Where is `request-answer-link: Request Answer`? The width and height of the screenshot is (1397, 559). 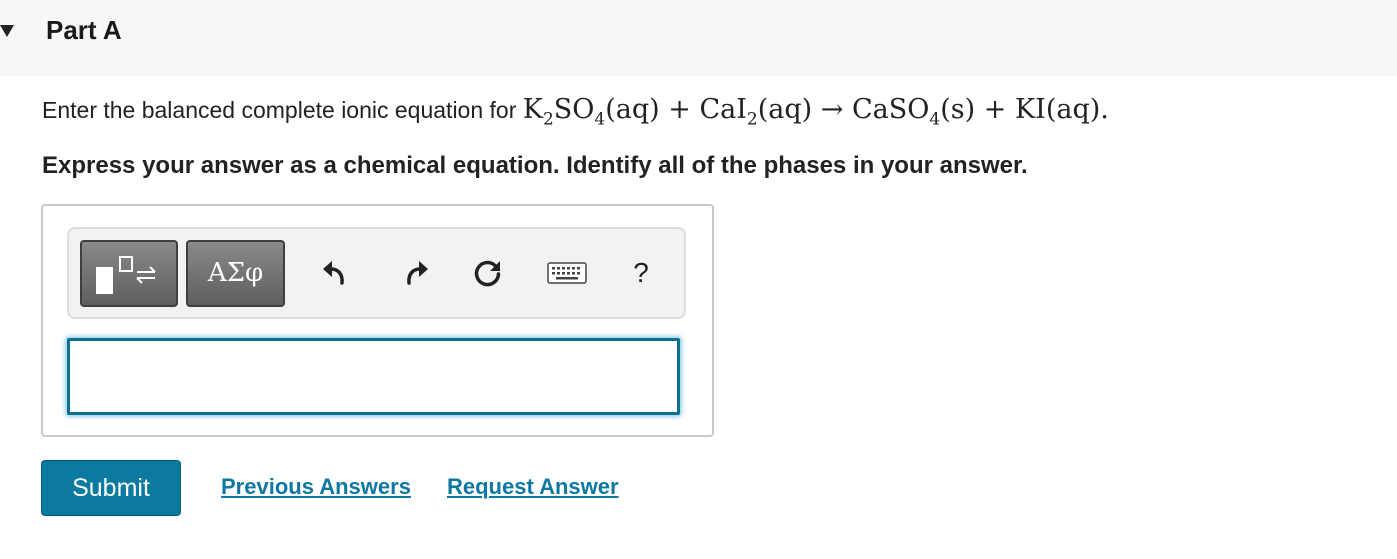 request-answer-link: Request Answer is located at coordinates (533, 487).